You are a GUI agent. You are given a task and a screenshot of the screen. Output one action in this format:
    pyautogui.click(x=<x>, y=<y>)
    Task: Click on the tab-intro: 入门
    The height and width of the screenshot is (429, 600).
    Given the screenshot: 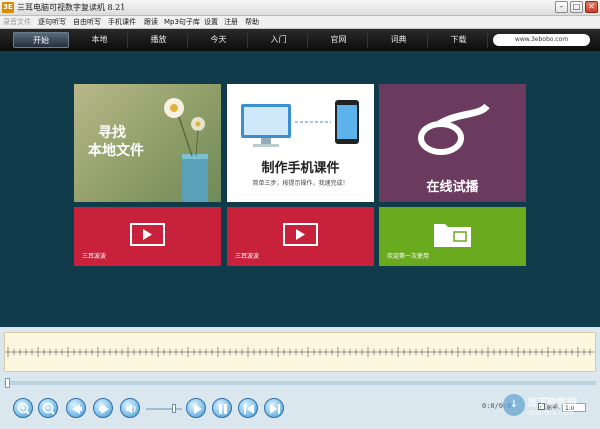 What is the action you would take?
    pyautogui.click(x=279, y=40)
    